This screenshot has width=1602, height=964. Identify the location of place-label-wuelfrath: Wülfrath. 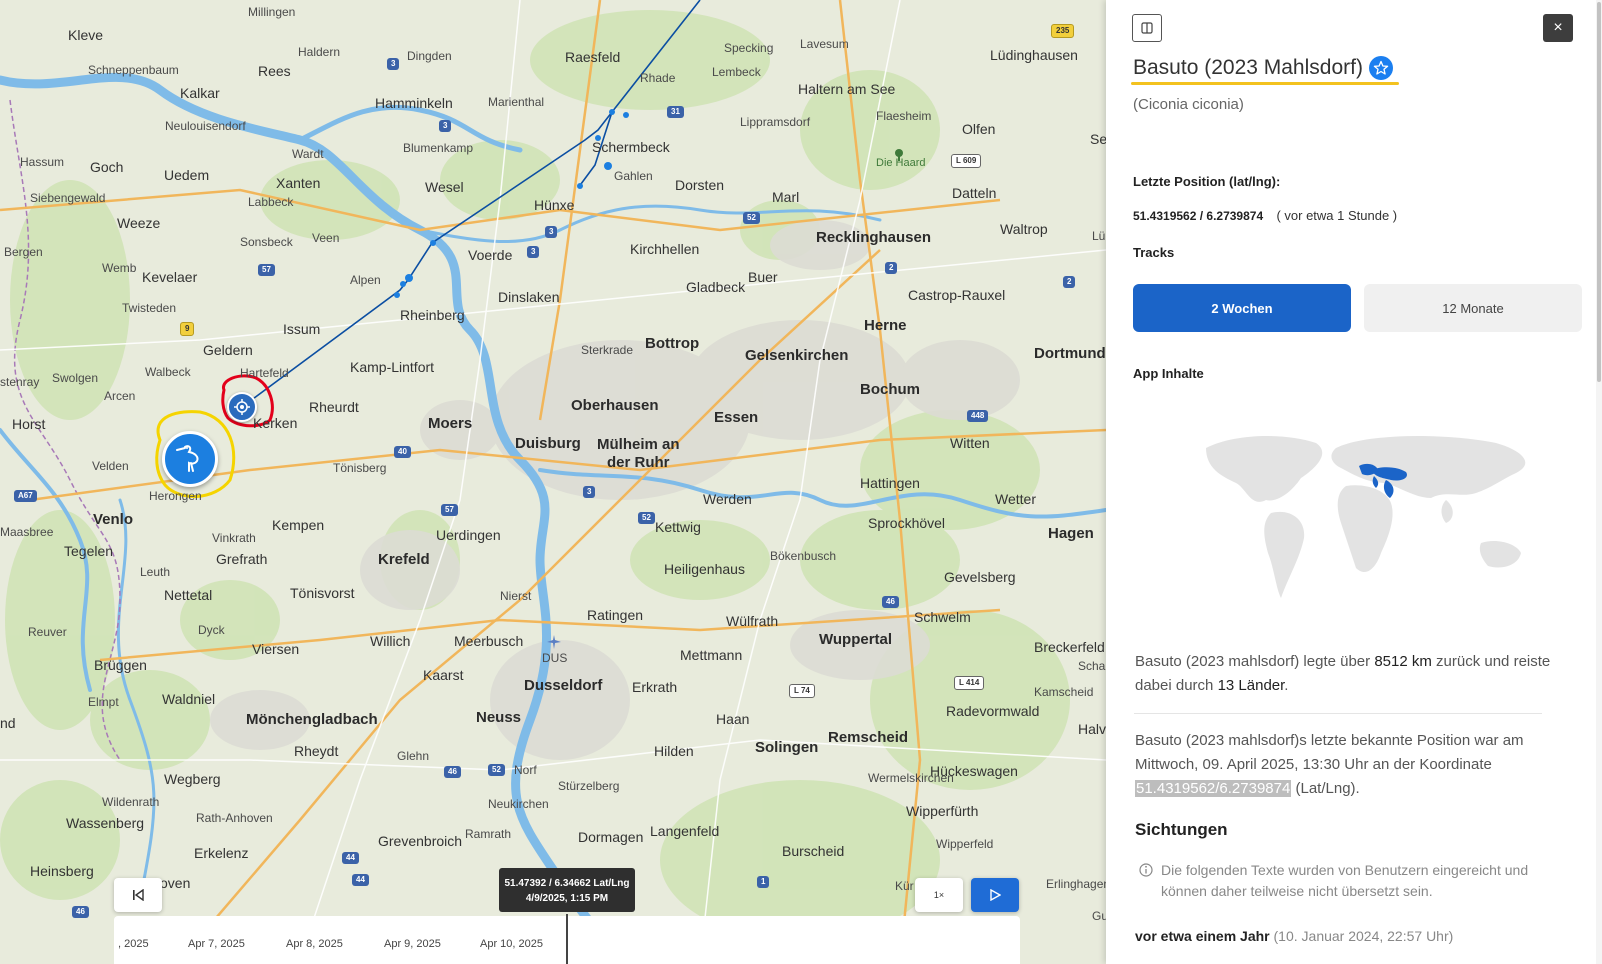
(752, 621).